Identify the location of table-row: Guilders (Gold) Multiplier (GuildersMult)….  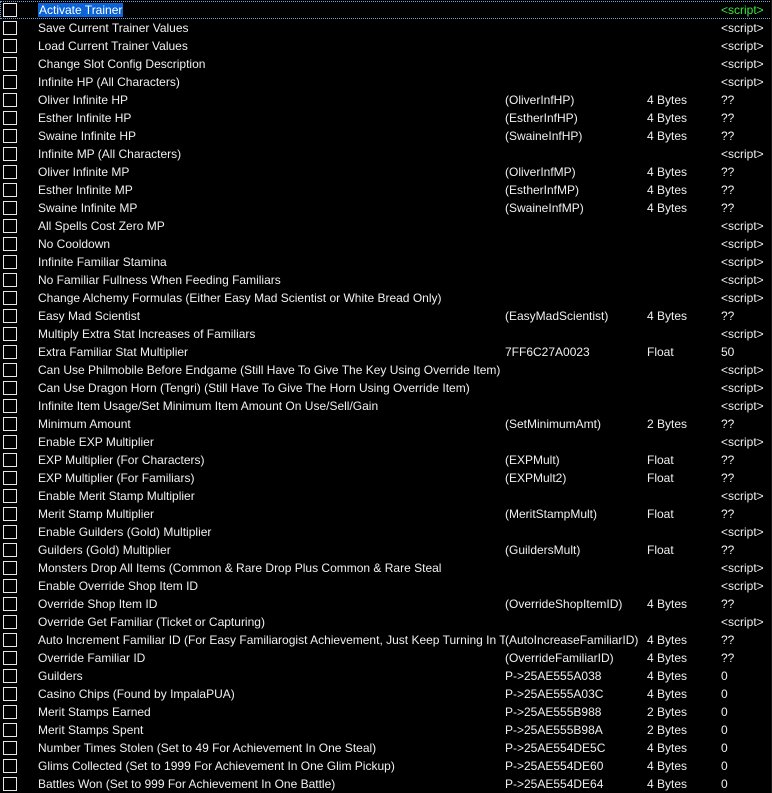
(386, 550).